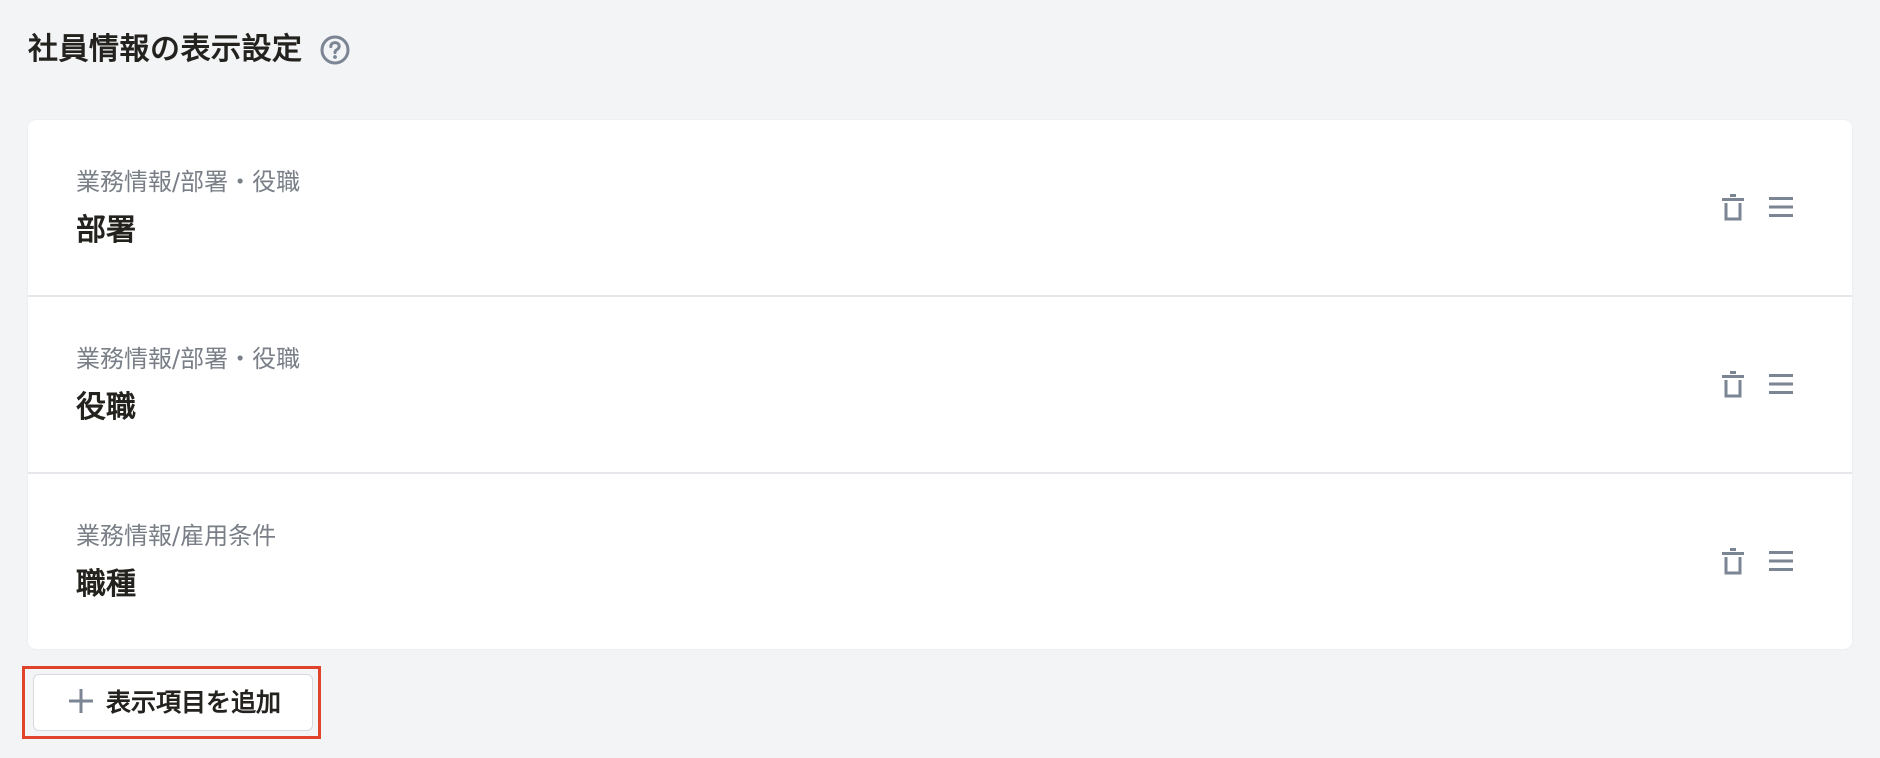 This screenshot has height=758, width=1880. What do you see at coordinates (176, 536) in the screenshot?
I see `field-category: 業務情報/雇用条件` at bounding box center [176, 536].